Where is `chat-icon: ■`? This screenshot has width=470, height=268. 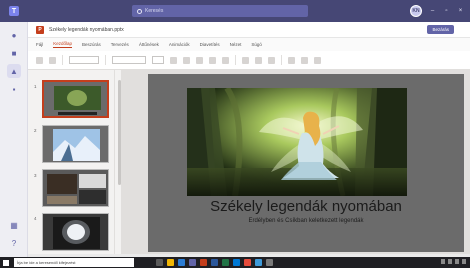
chat-icon: ■ is located at coordinates (14, 53).